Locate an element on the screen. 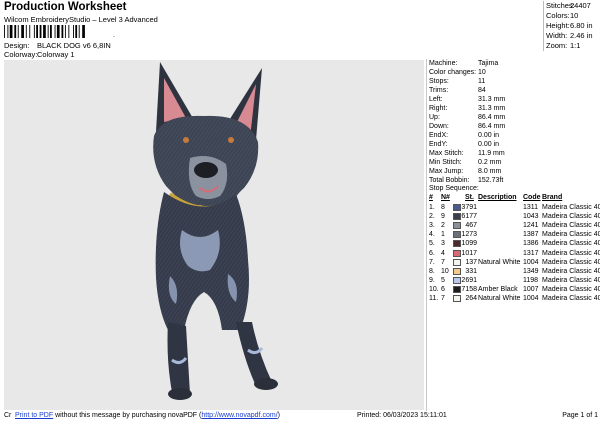  row-stitches: 7158 is located at coordinates (469, 289).